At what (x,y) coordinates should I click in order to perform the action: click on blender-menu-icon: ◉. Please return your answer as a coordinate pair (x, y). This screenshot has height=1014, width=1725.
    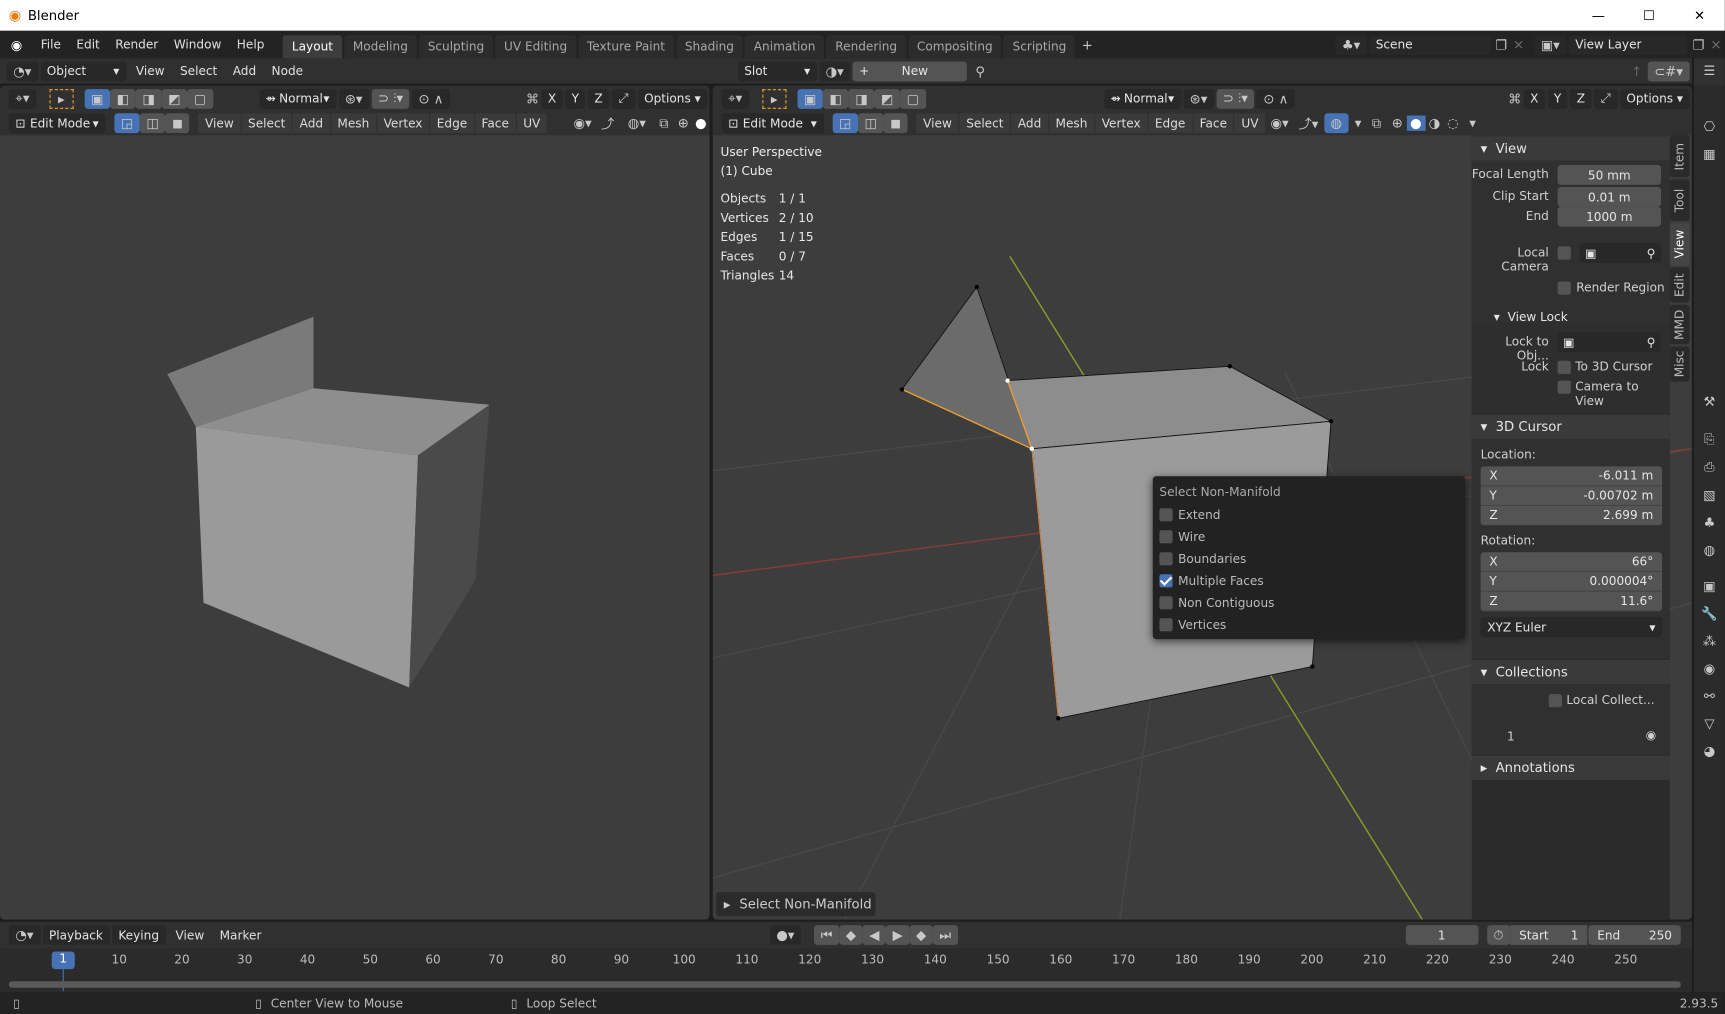
    Looking at the image, I should click on (16, 44).